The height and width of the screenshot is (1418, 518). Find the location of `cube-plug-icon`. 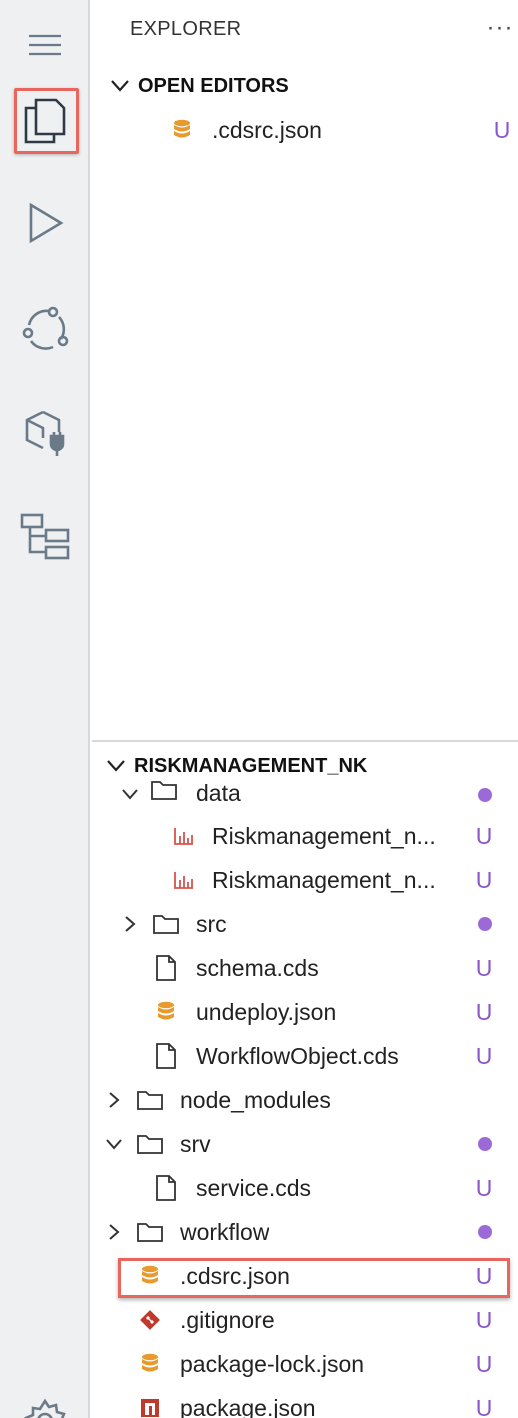

cube-plug-icon is located at coordinates (45, 433).